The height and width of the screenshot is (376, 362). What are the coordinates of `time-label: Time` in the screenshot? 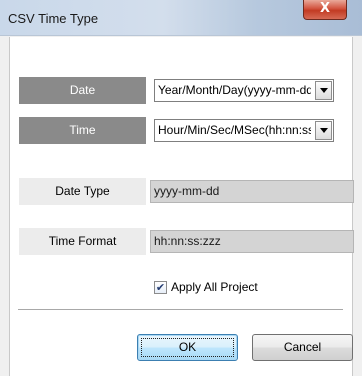 It's located at (82, 130).